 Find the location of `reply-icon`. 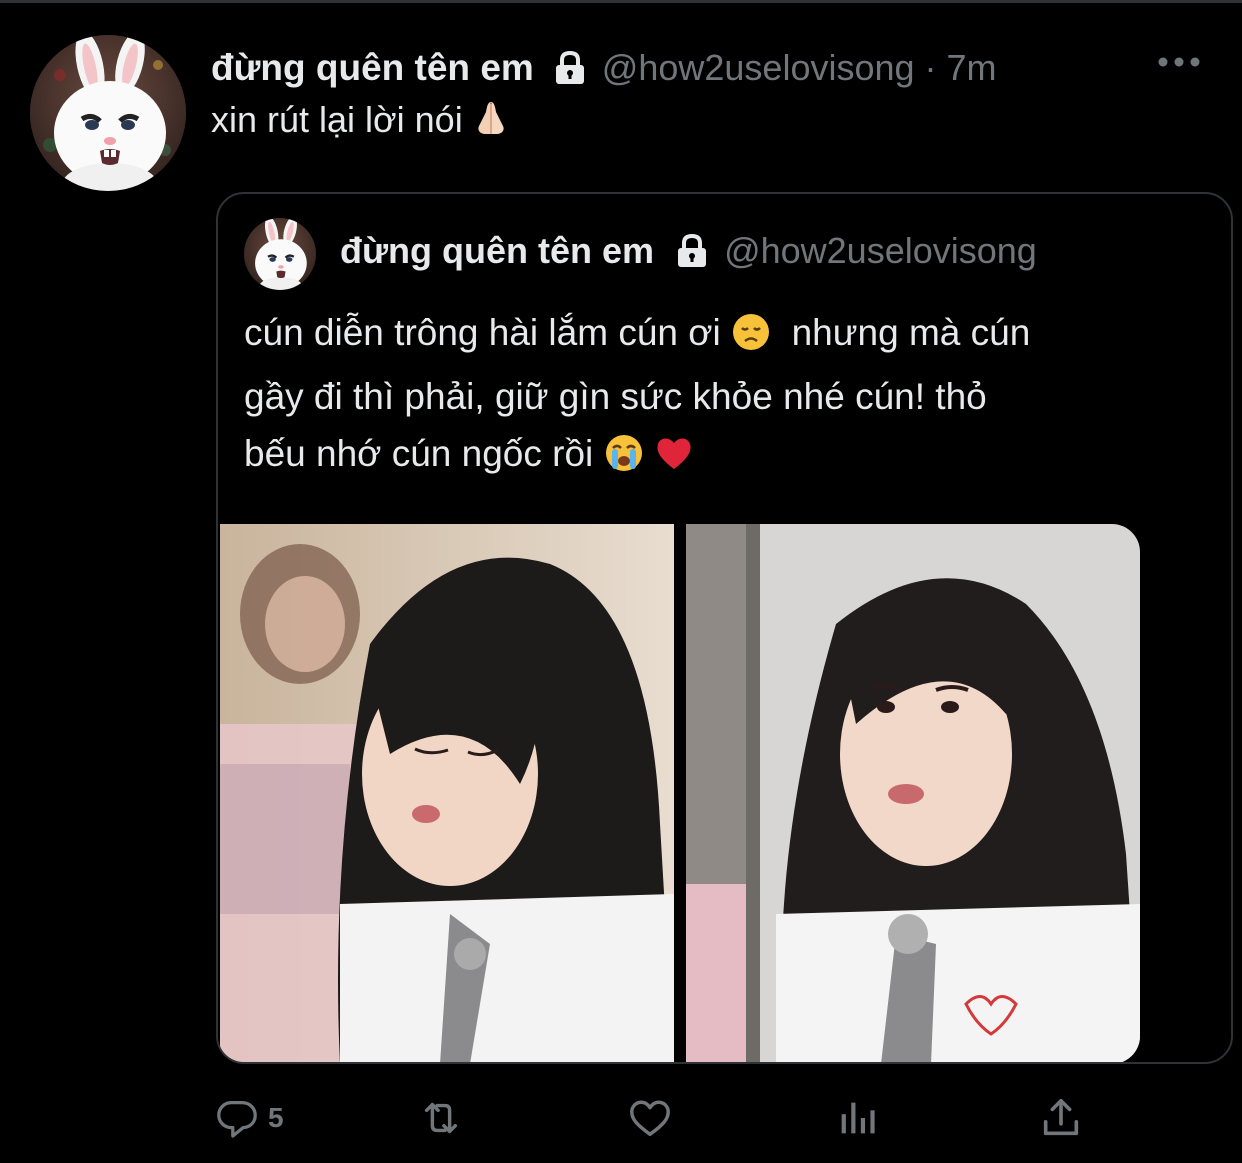

reply-icon is located at coordinates (237, 1119).